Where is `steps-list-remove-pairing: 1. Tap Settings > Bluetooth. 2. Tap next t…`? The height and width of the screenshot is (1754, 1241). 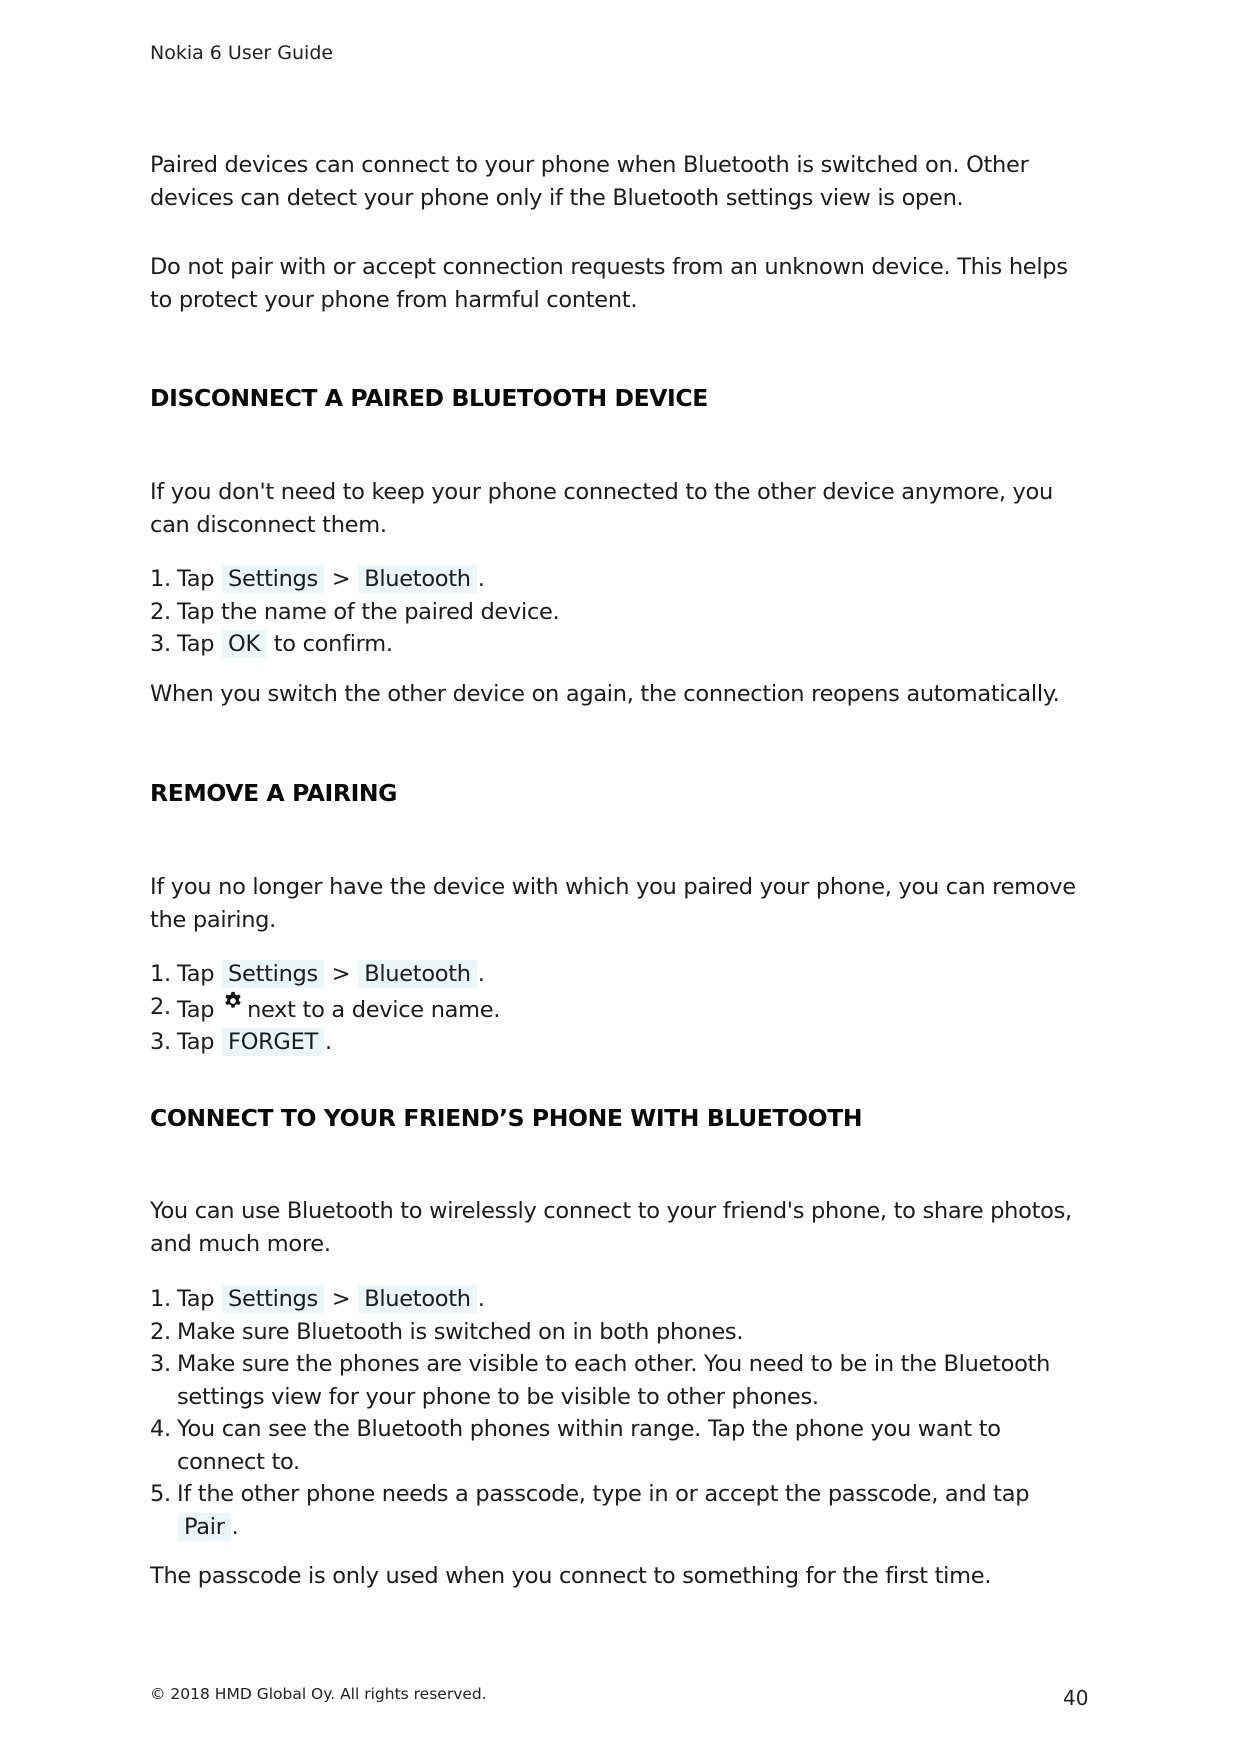
steps-list-remove-pairing: 1. Tap Settings > Bluetooth. 2. Tap next t… is located at coordinates (620, 1008).